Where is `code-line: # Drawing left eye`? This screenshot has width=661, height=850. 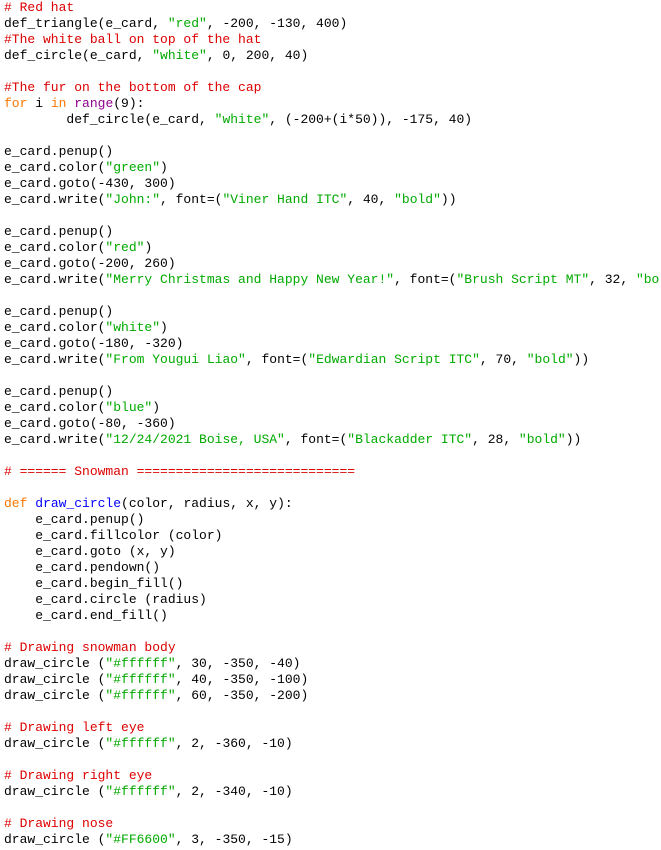
code-line: # Drawing left eye is located at coordinates (332, 728).